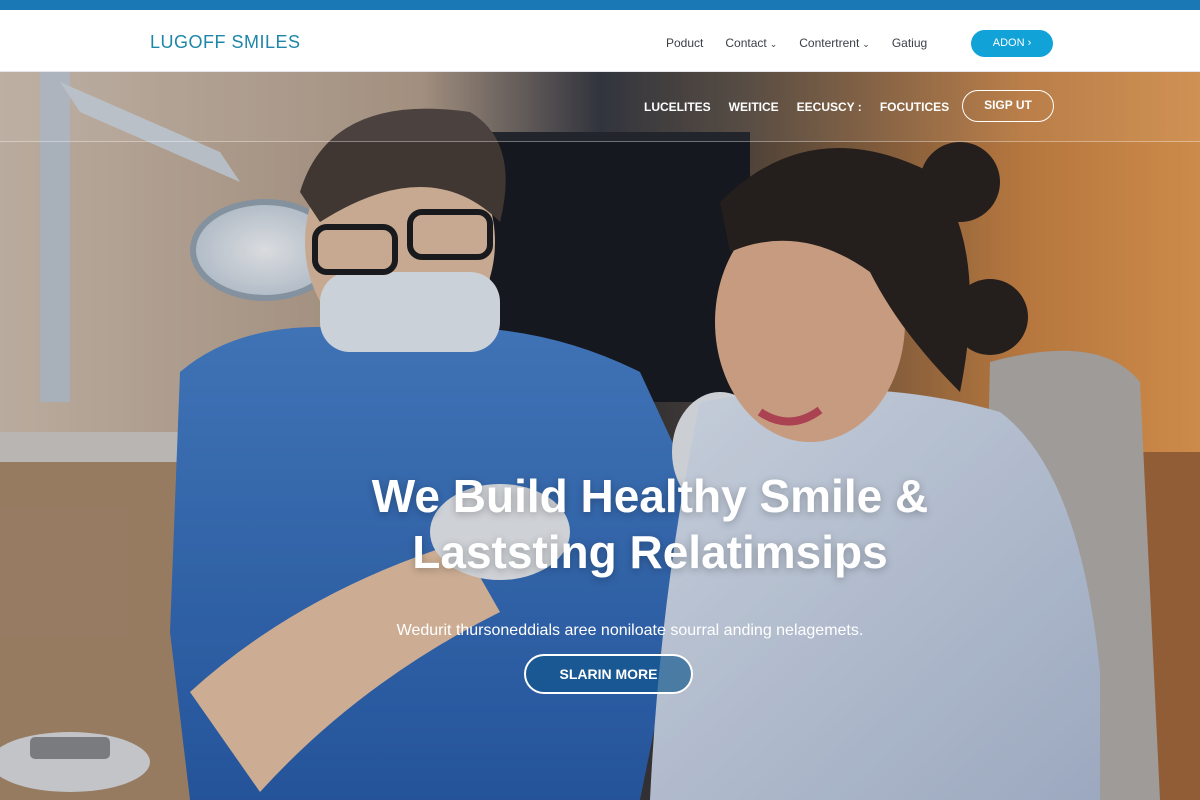  What do you see at coordinates (600, 5) in the screenshot?
I see `top-accent-stripe` at bounding box center [600, 5].